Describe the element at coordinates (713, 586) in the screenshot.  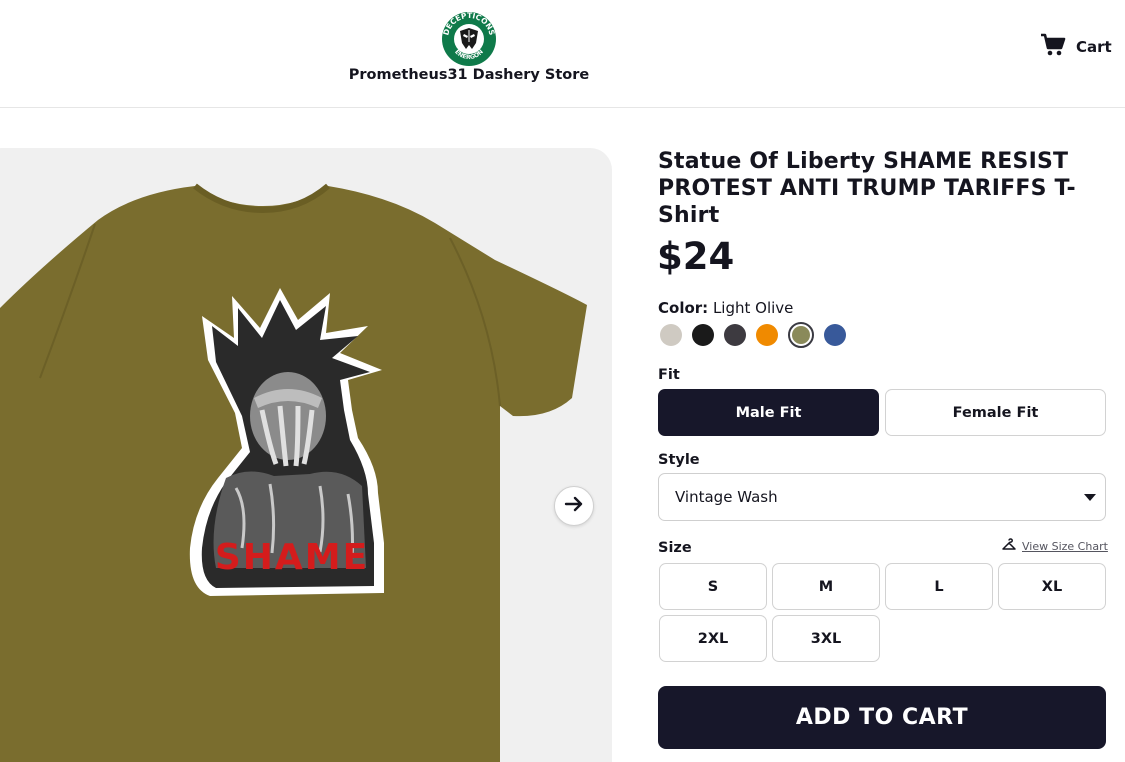
I see `size-button-s: S` at that location.